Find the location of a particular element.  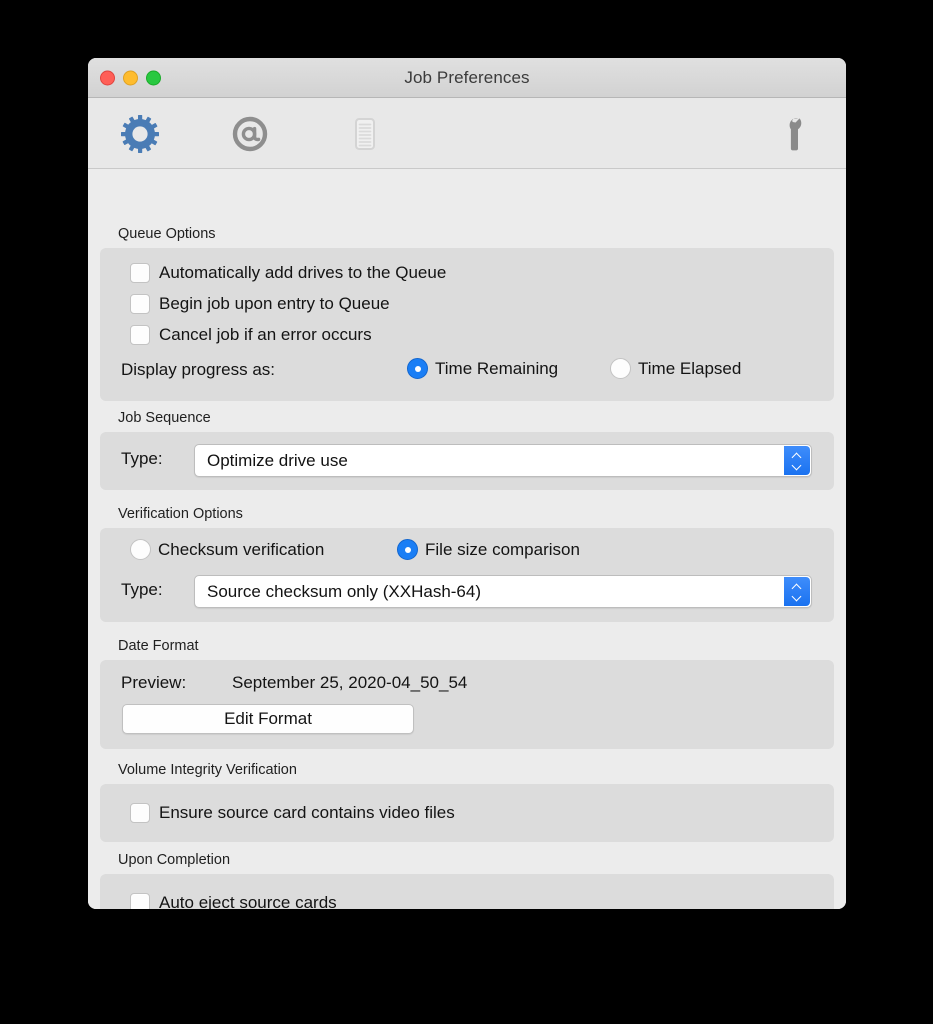

value-date-preview: September 25, 2020-04_50_54 is located at coordinates (350, 682).